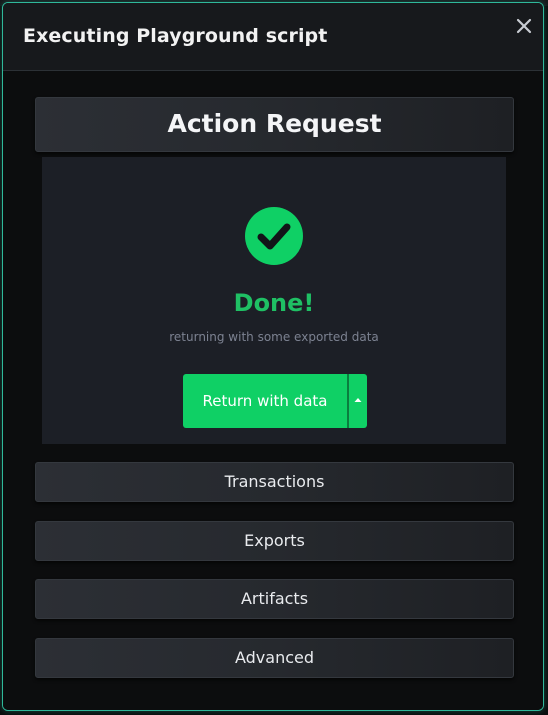 The image size is (548, 715). Describe the element at coordinates (265, 401) in the screenshot. I see `return-with-data-button: Return with data` at that location.